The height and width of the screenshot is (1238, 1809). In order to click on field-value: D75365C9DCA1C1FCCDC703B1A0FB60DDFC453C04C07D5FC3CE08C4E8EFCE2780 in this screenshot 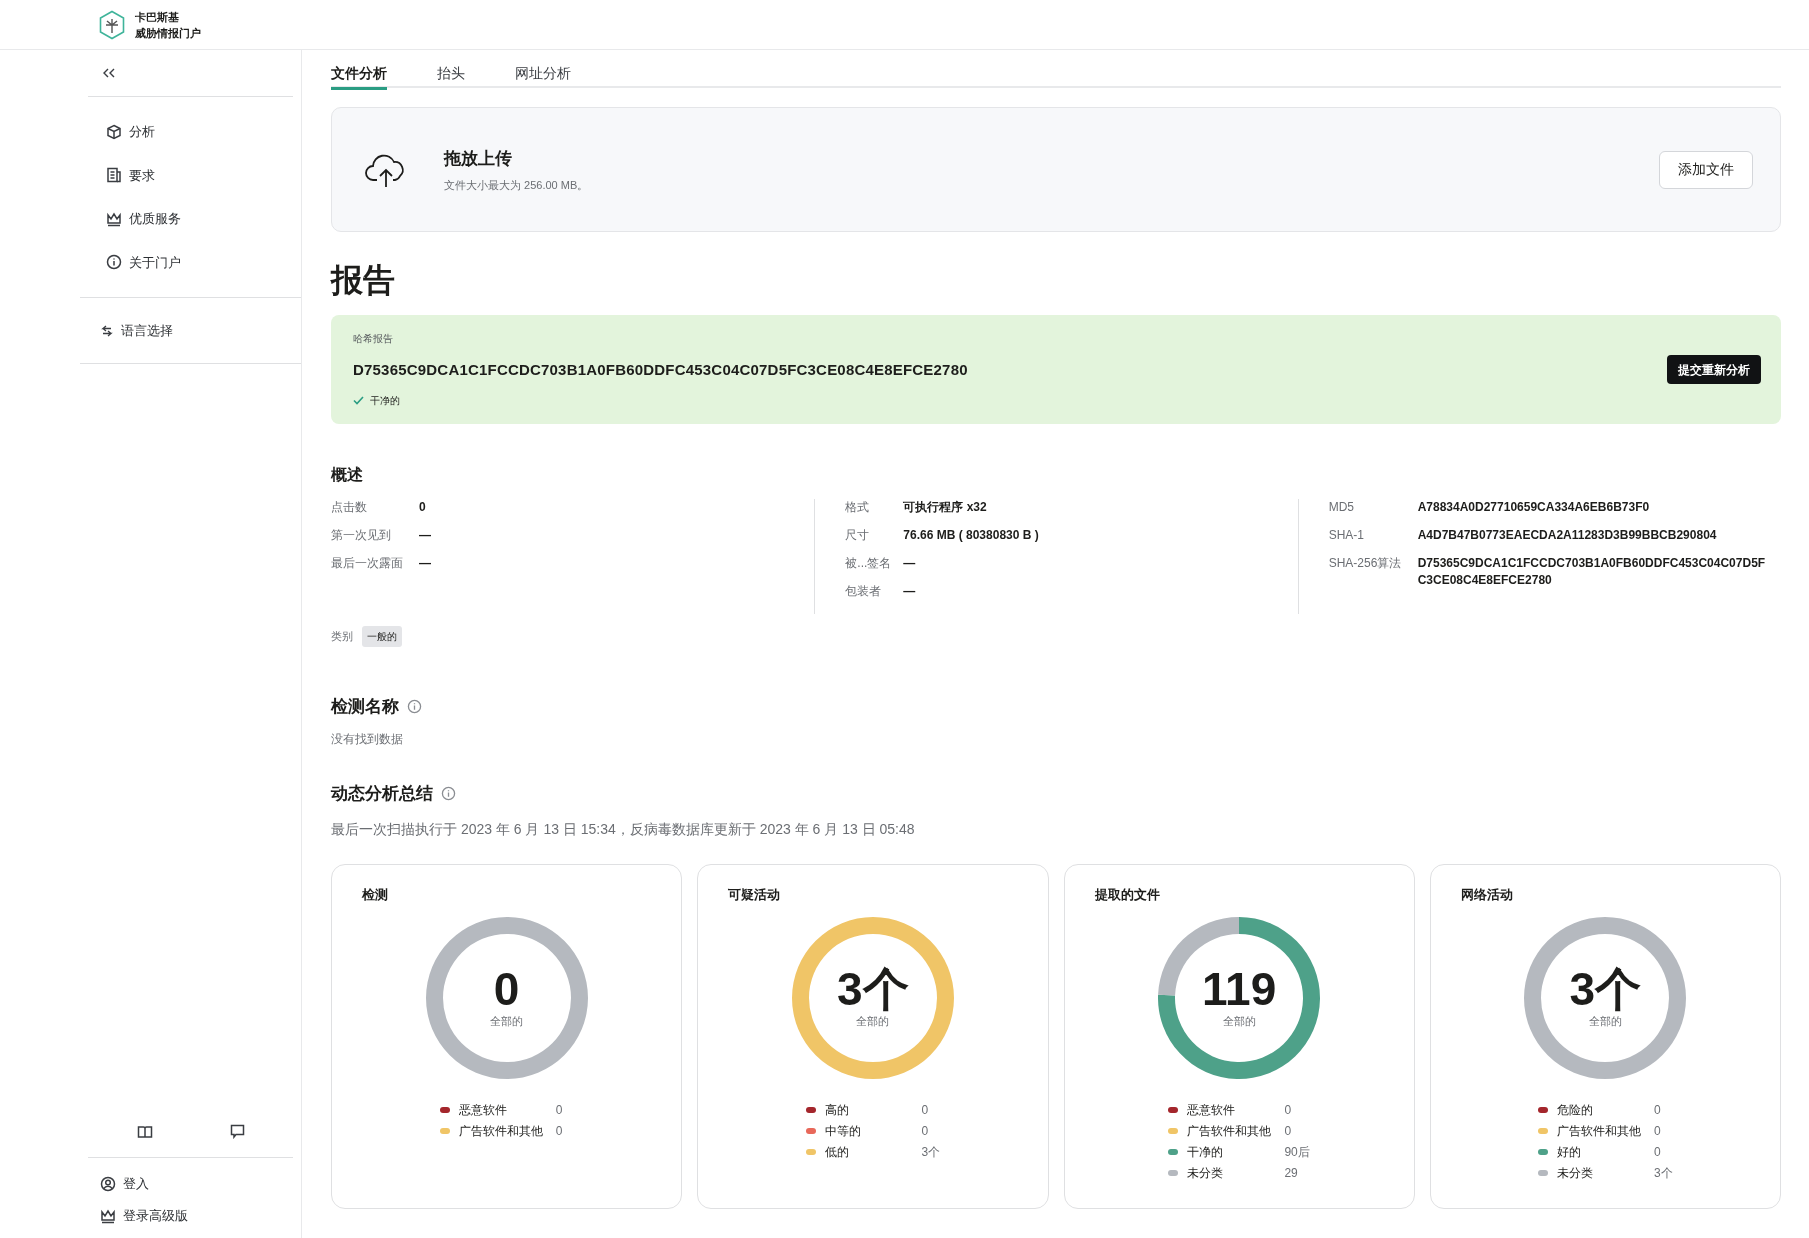, I will do `click(1592, 572)`.